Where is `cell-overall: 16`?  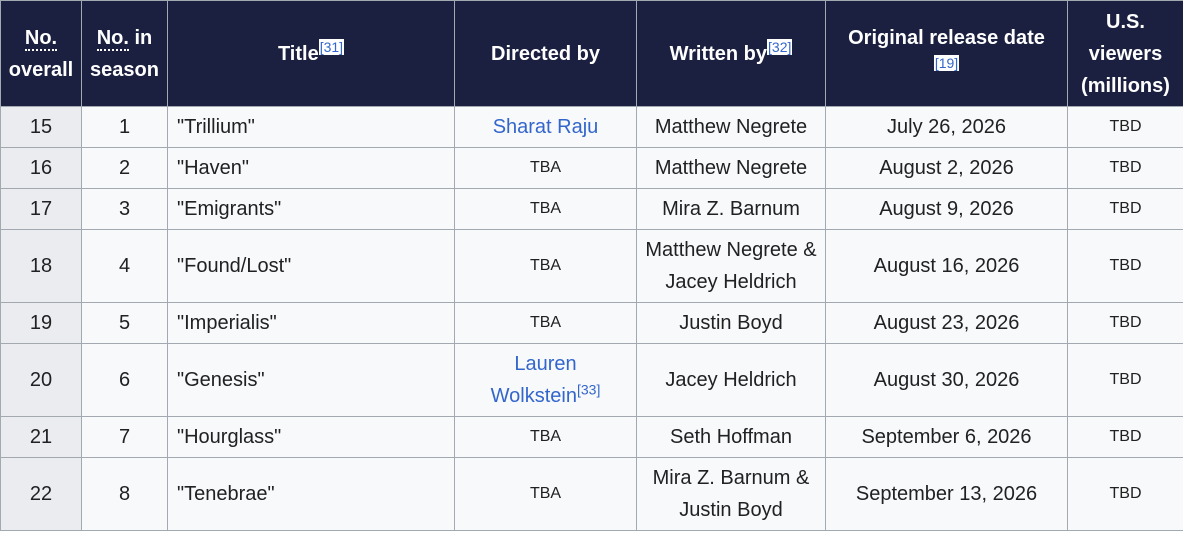 cell-overall: 16 is located at coordinates (41, 168).